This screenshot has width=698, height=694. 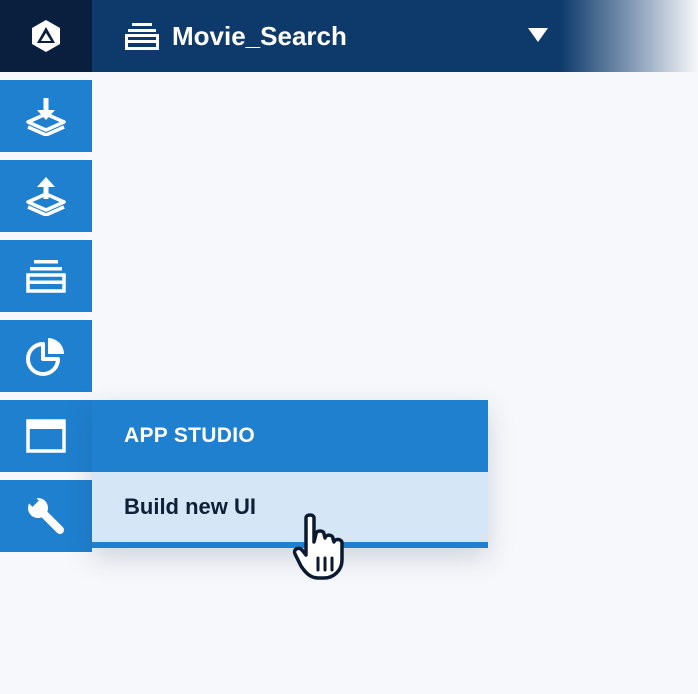 I want to click on import-icon, so click(x=46, y=117).